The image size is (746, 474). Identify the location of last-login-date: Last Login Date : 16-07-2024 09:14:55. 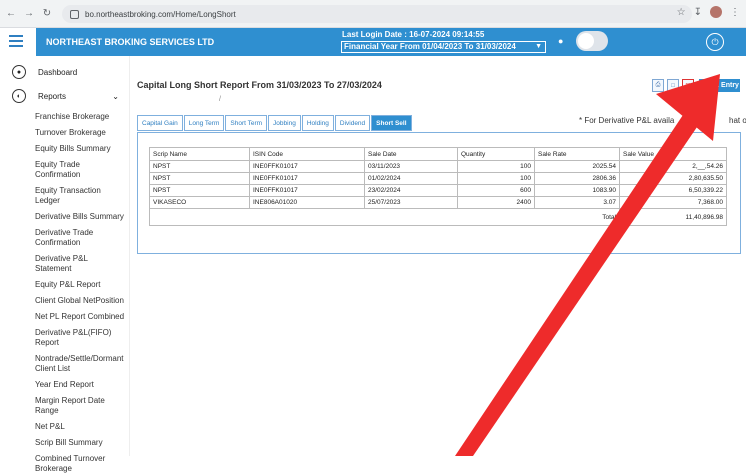
(413, 34).